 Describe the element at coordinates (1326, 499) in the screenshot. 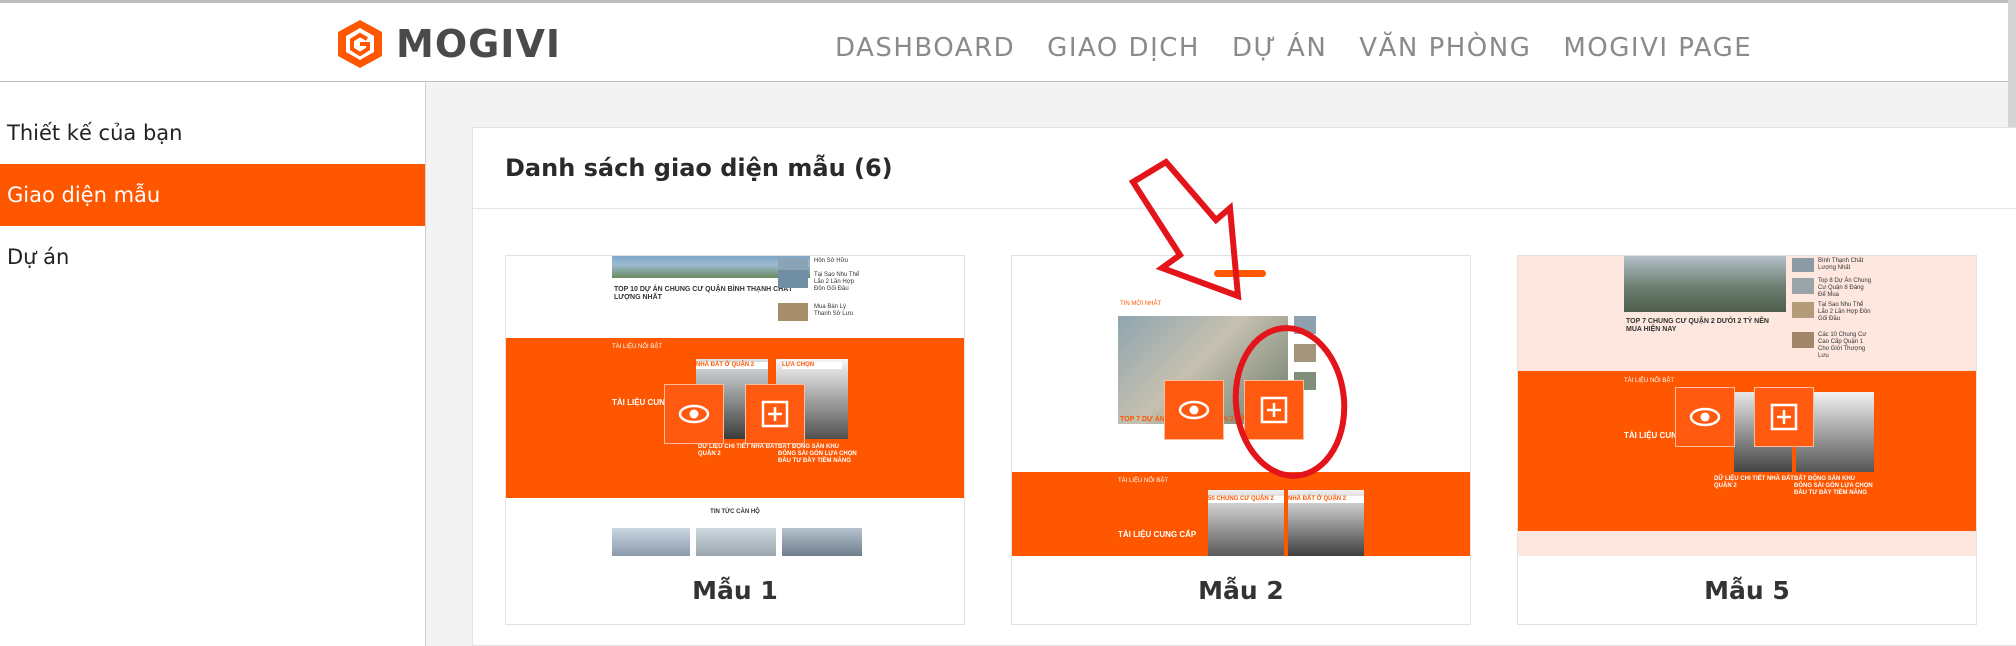

I see `preview-badge-2: NHÀ ĐẤT Ở QUẬN 2` at that location.